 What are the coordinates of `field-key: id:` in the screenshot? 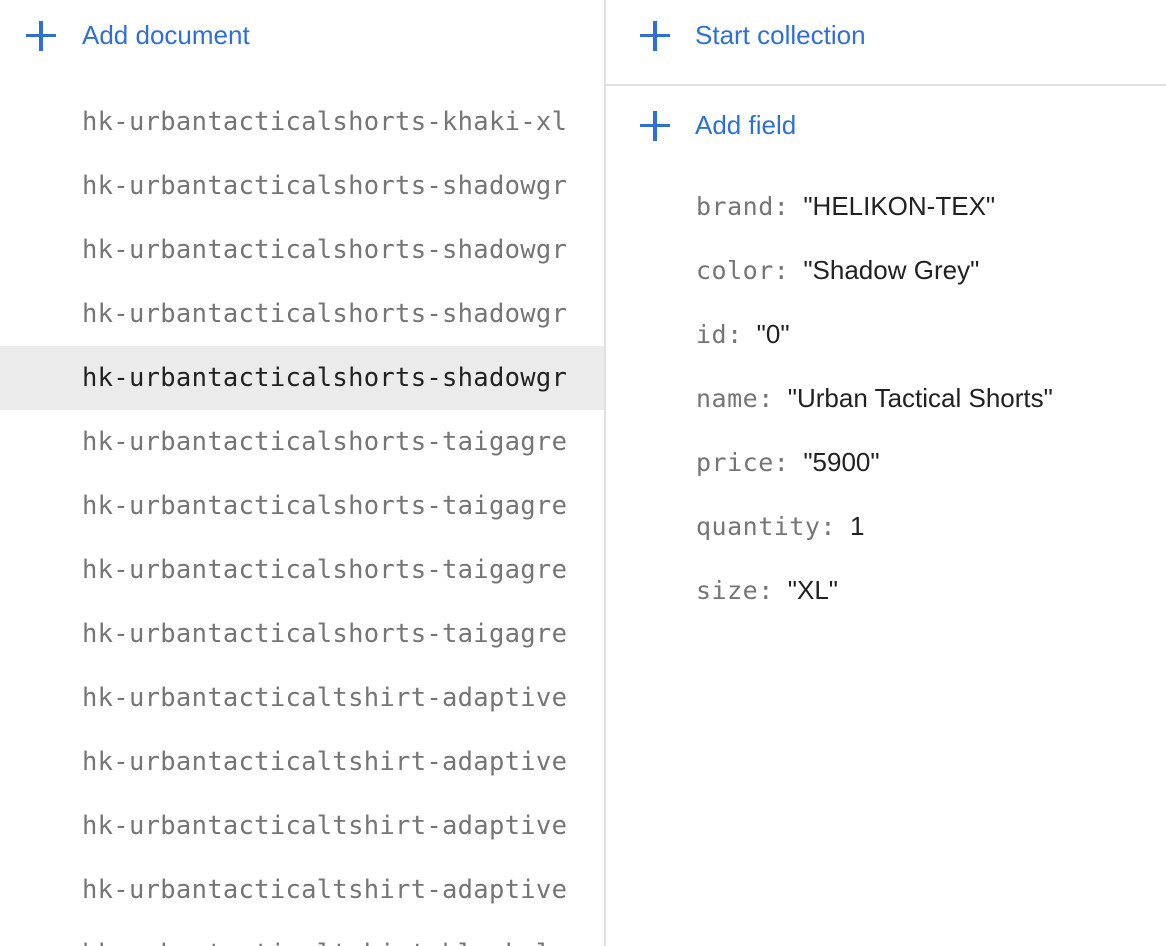 It's located at (719, 334).